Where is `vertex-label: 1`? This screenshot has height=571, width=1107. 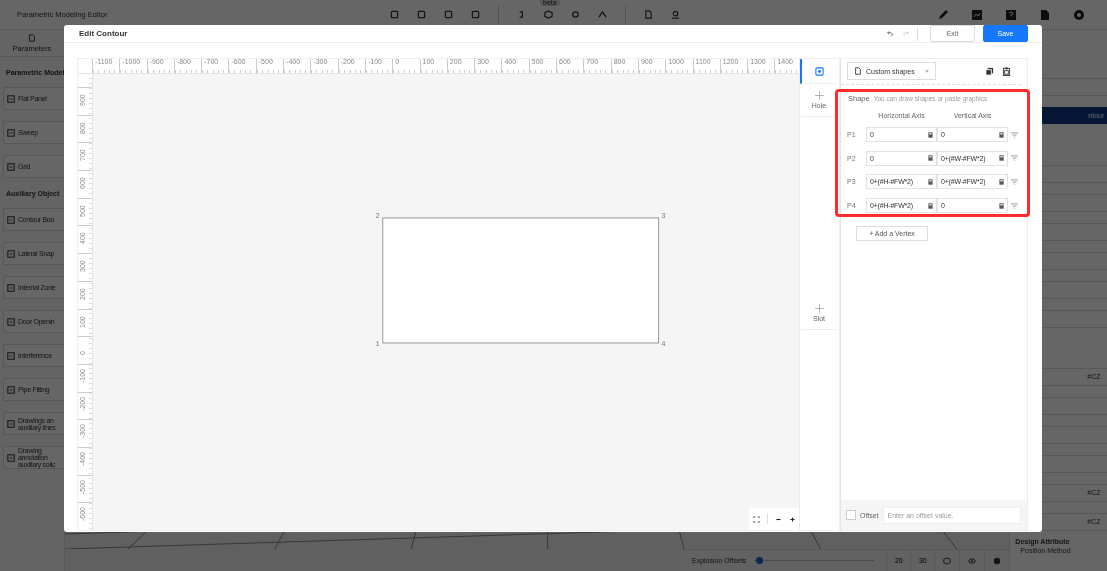 vertex-label: 1 is located at coordinates (377, 344).